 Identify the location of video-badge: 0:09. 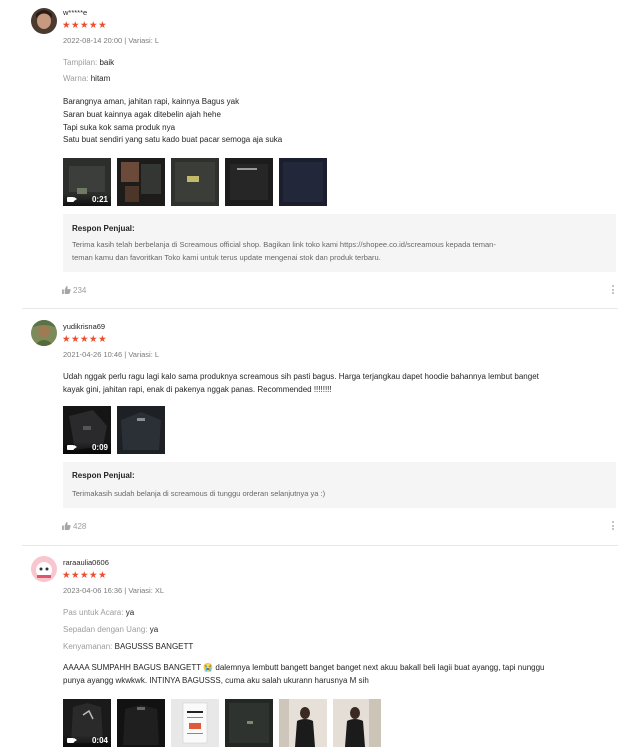
(87, 448).